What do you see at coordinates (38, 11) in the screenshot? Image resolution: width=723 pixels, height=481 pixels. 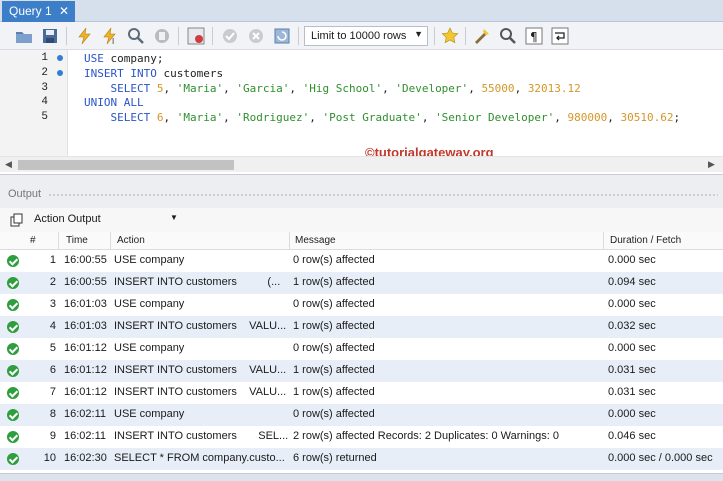 I see `tab-query-1: Query 1 ✕` at bounding box center [38, 11].